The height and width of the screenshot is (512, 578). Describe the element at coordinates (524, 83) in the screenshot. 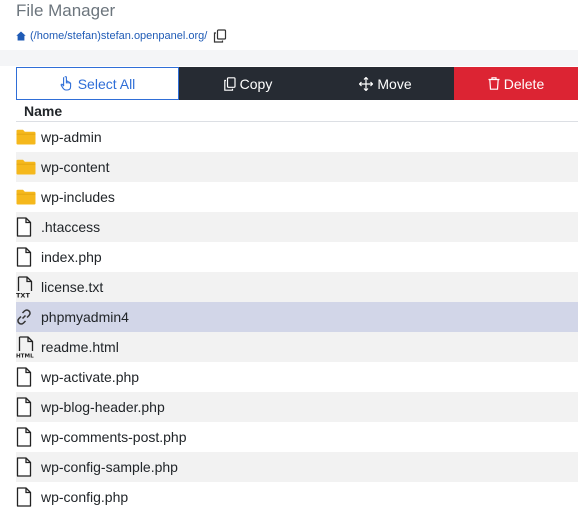

I see `delete-label: Delete` at that location.